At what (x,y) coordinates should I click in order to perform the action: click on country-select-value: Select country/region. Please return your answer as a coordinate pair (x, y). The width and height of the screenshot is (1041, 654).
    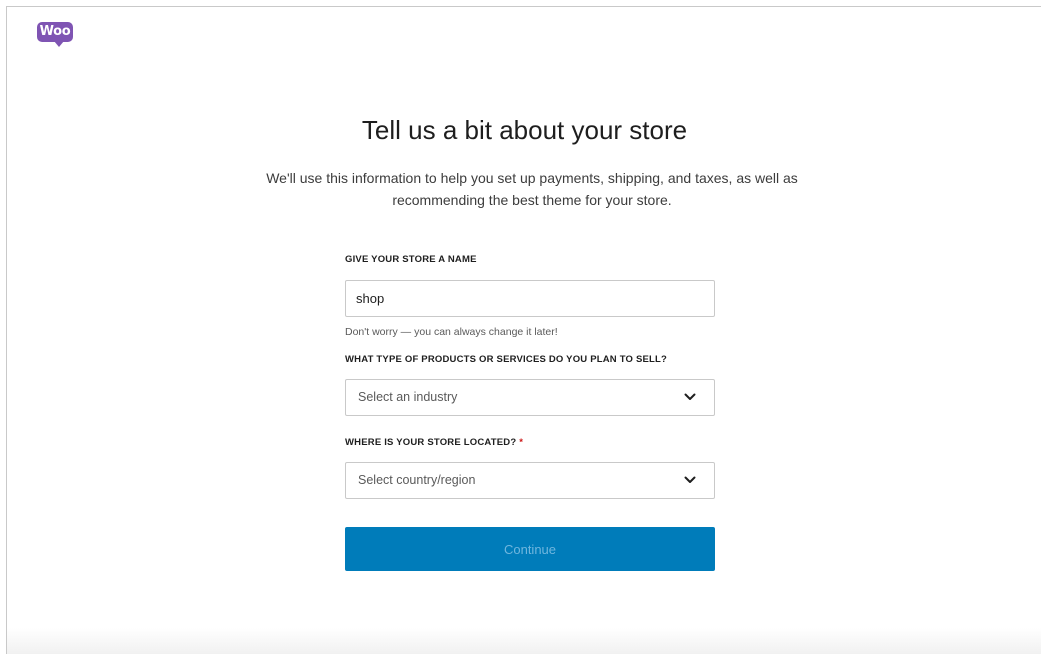
    Looking at the image, I should click on (417, 480).